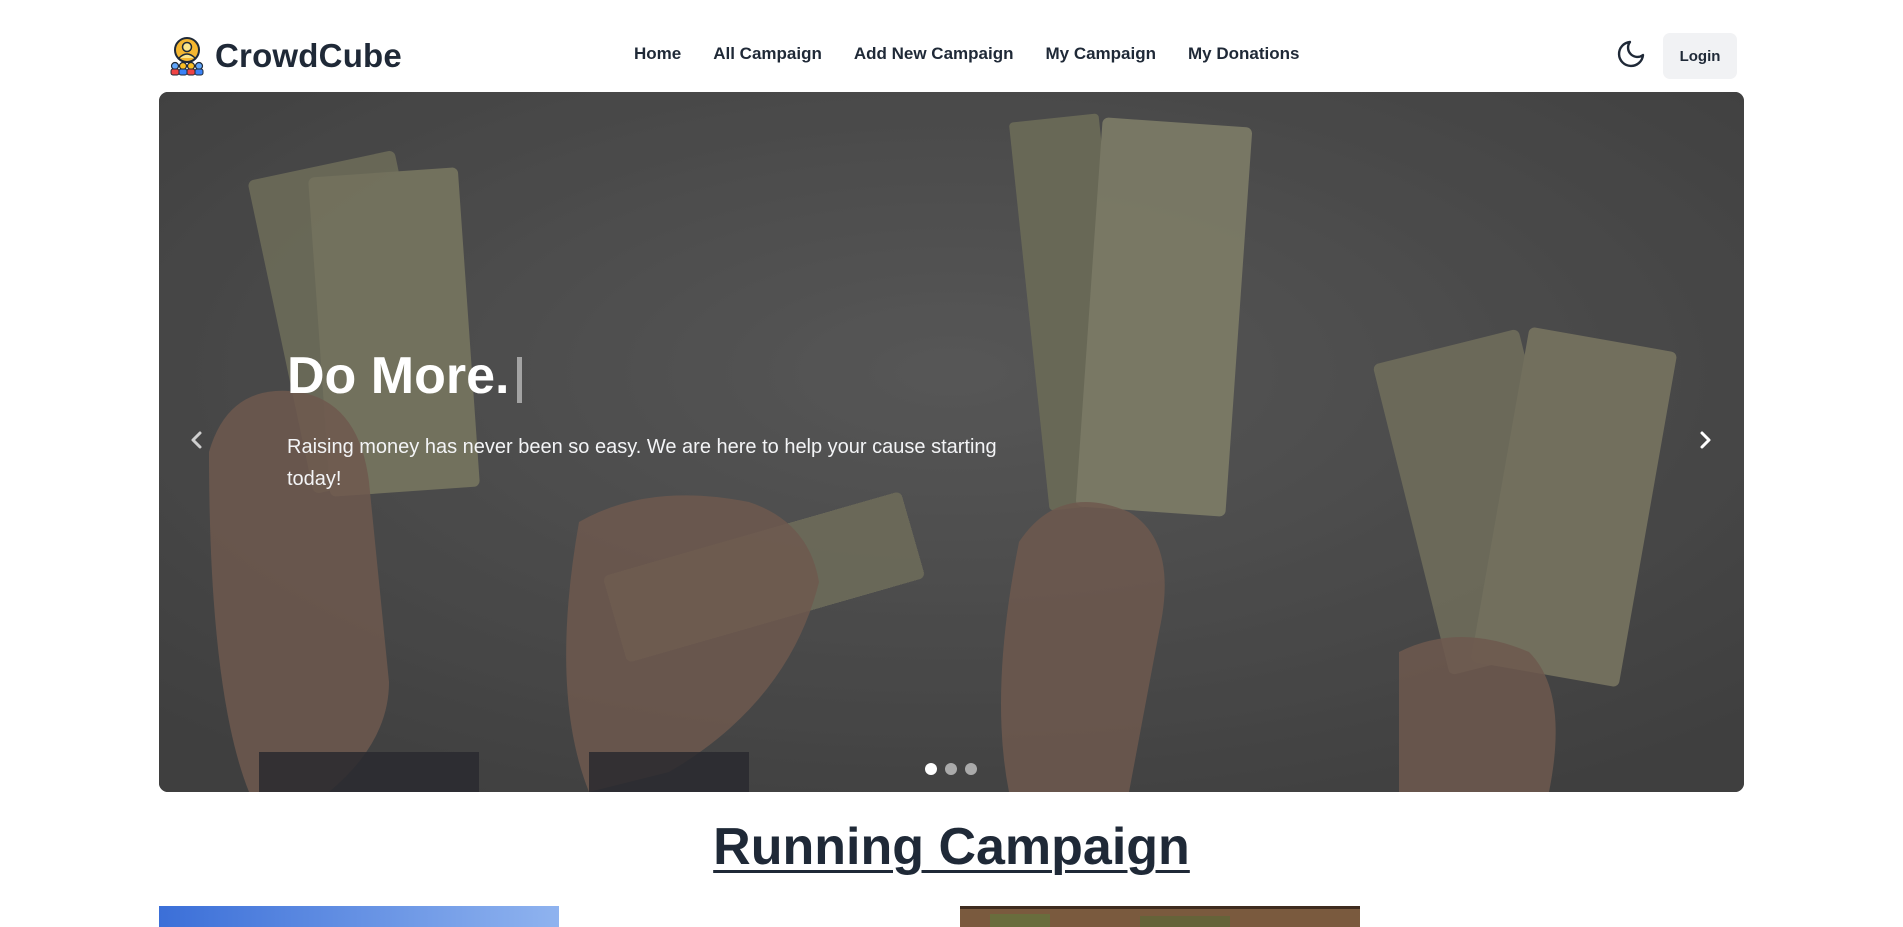  I want to click on nav-link-my-campaign: My Campaign, so click(1100, 53).